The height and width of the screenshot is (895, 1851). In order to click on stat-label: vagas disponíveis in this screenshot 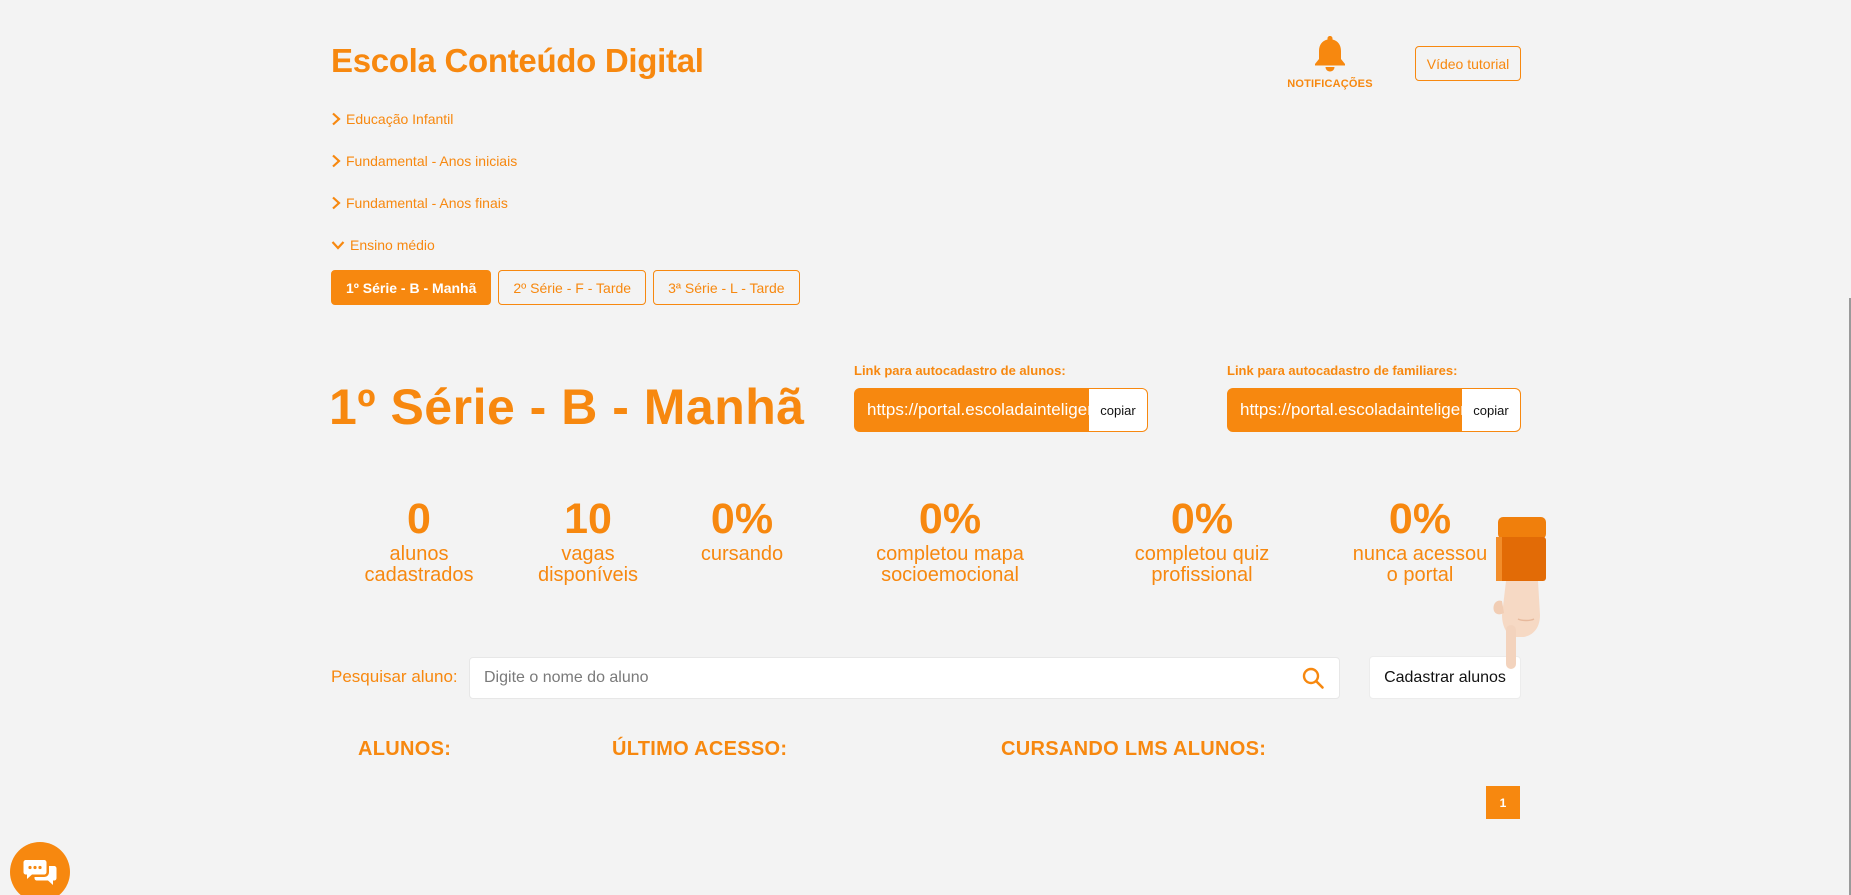, I will do `click(588, 564)`.